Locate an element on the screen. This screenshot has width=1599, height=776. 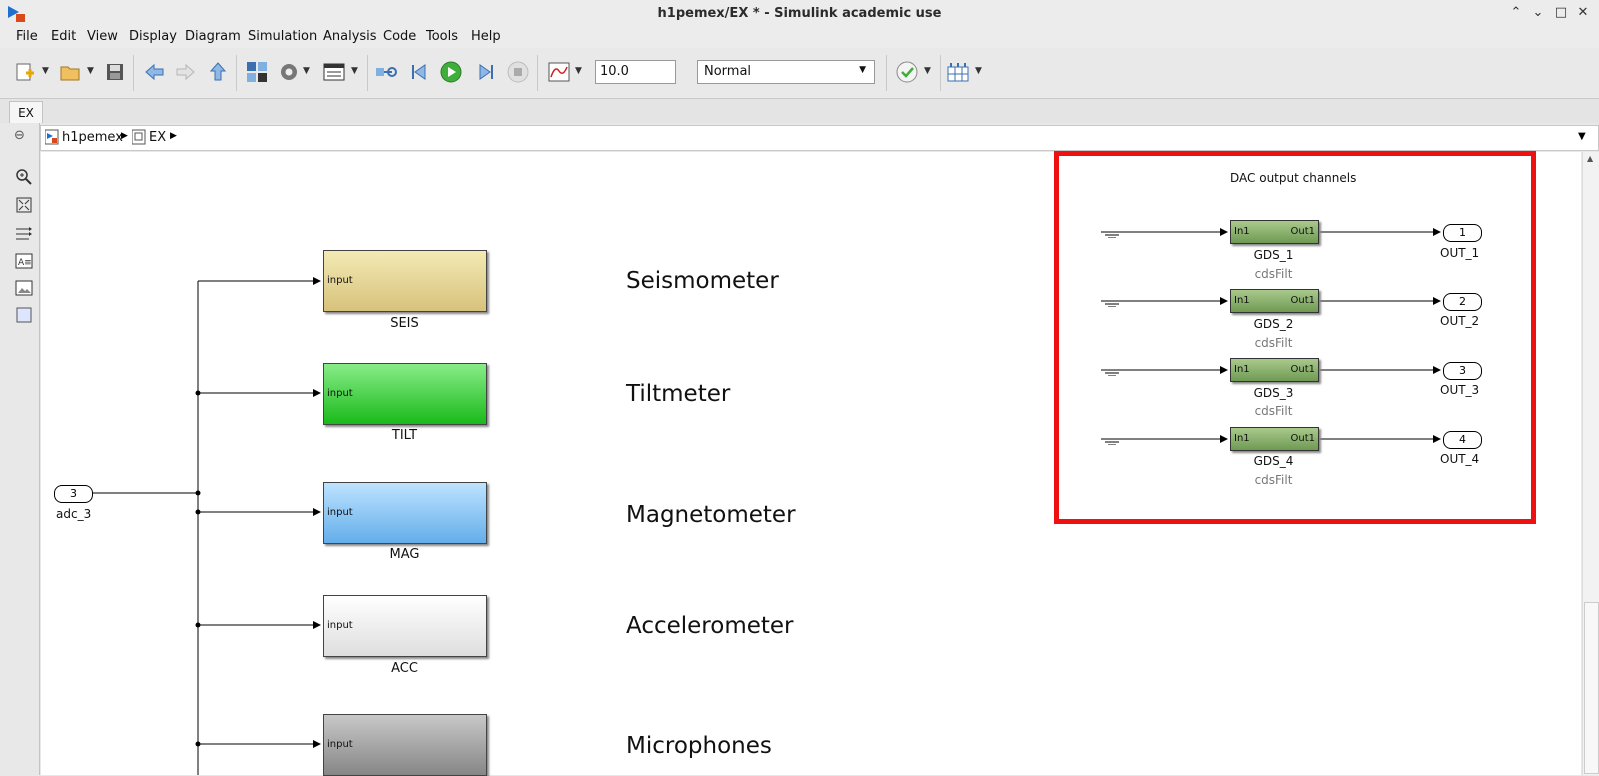
subsystem-mag: input is located at coordinates (405, 513).